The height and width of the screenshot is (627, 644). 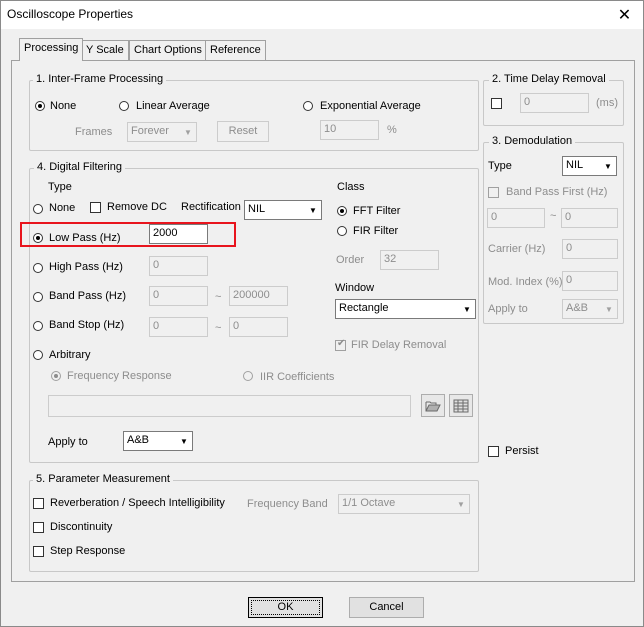 What do you see at coordinates (128, 234) in the screenshot?
I see `highlight-box` at bounding box center [128, 234].